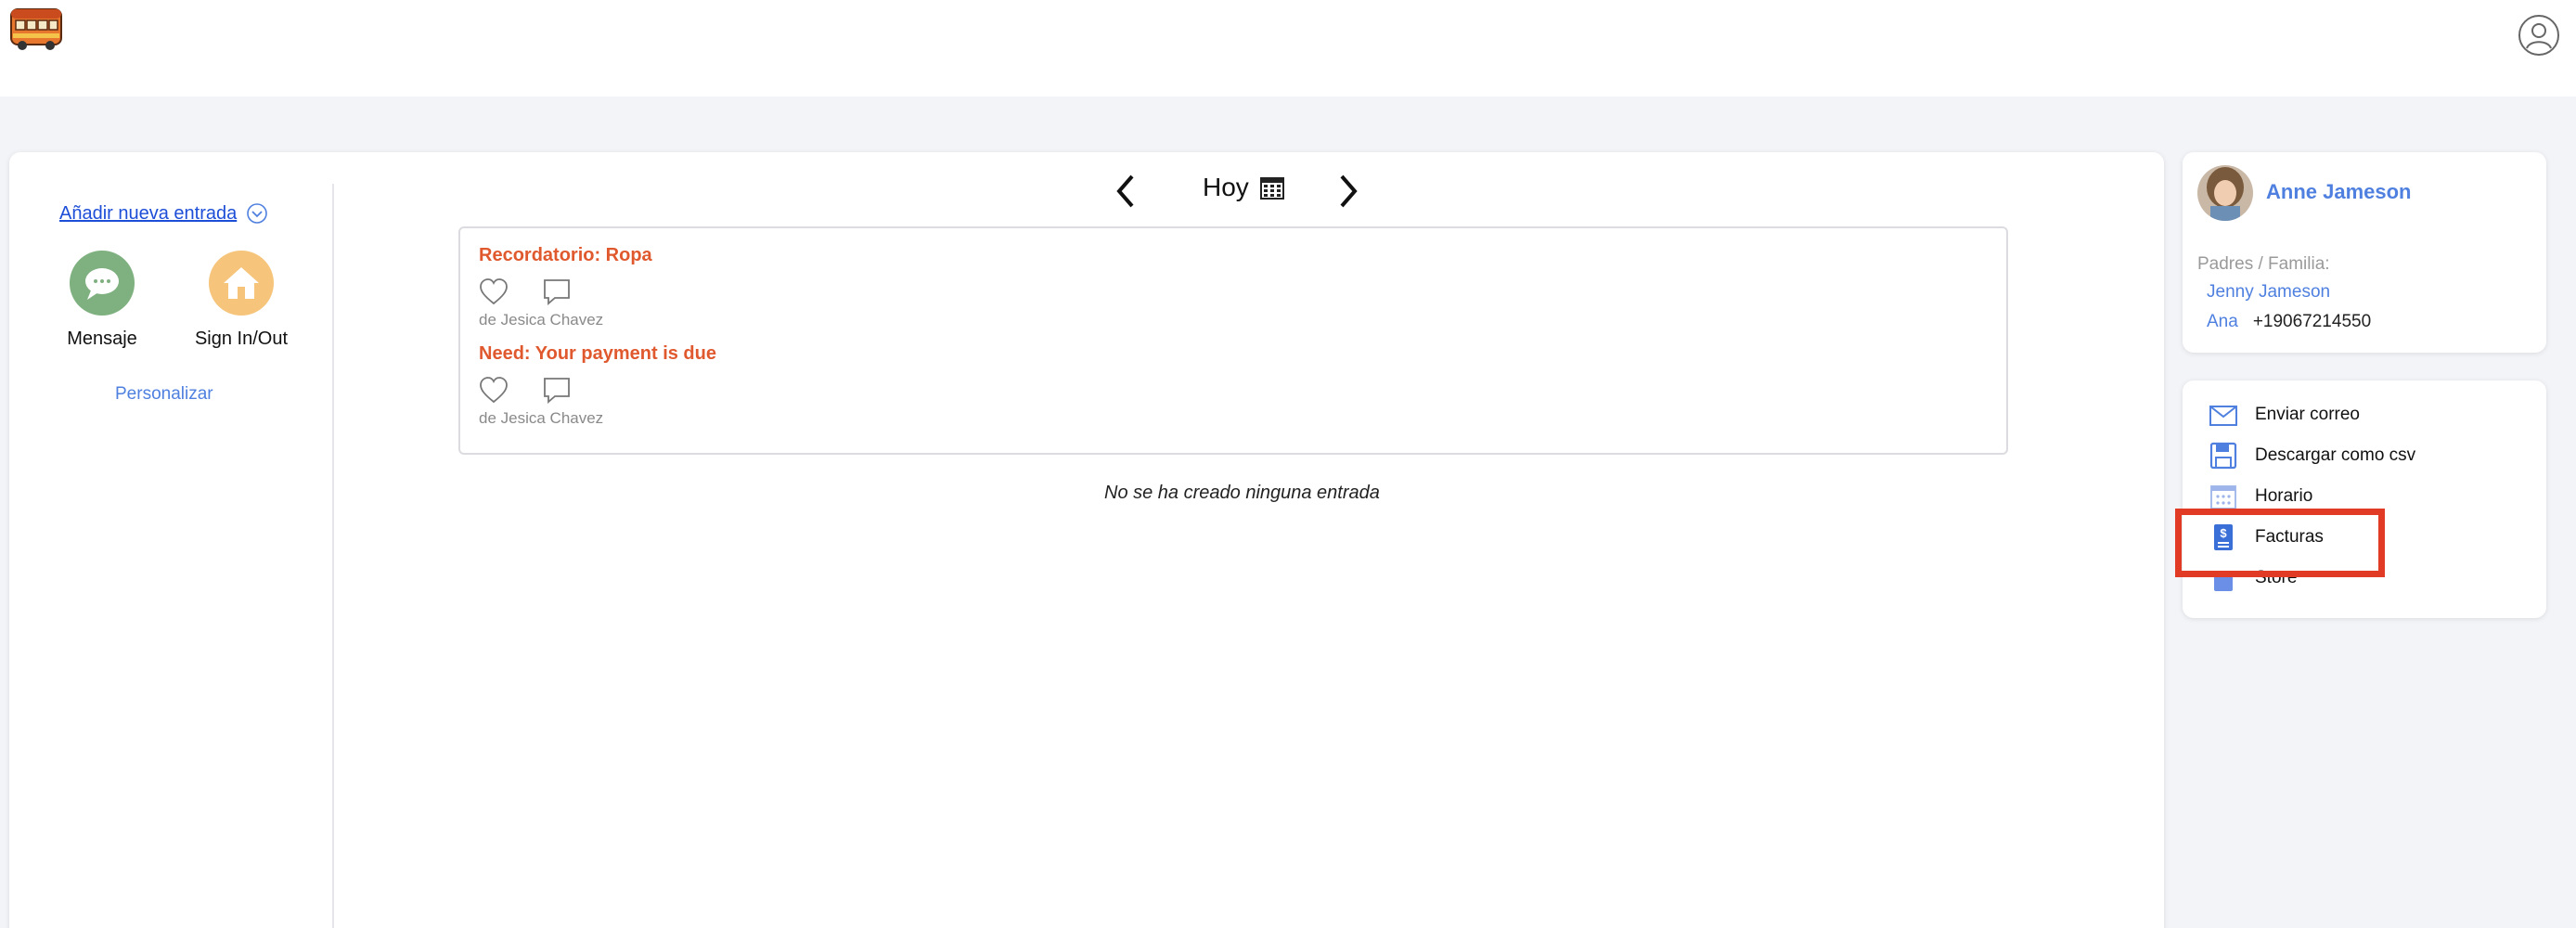  I want to click on menu-item-invoices: $ Facturas, so click(2266, 538).